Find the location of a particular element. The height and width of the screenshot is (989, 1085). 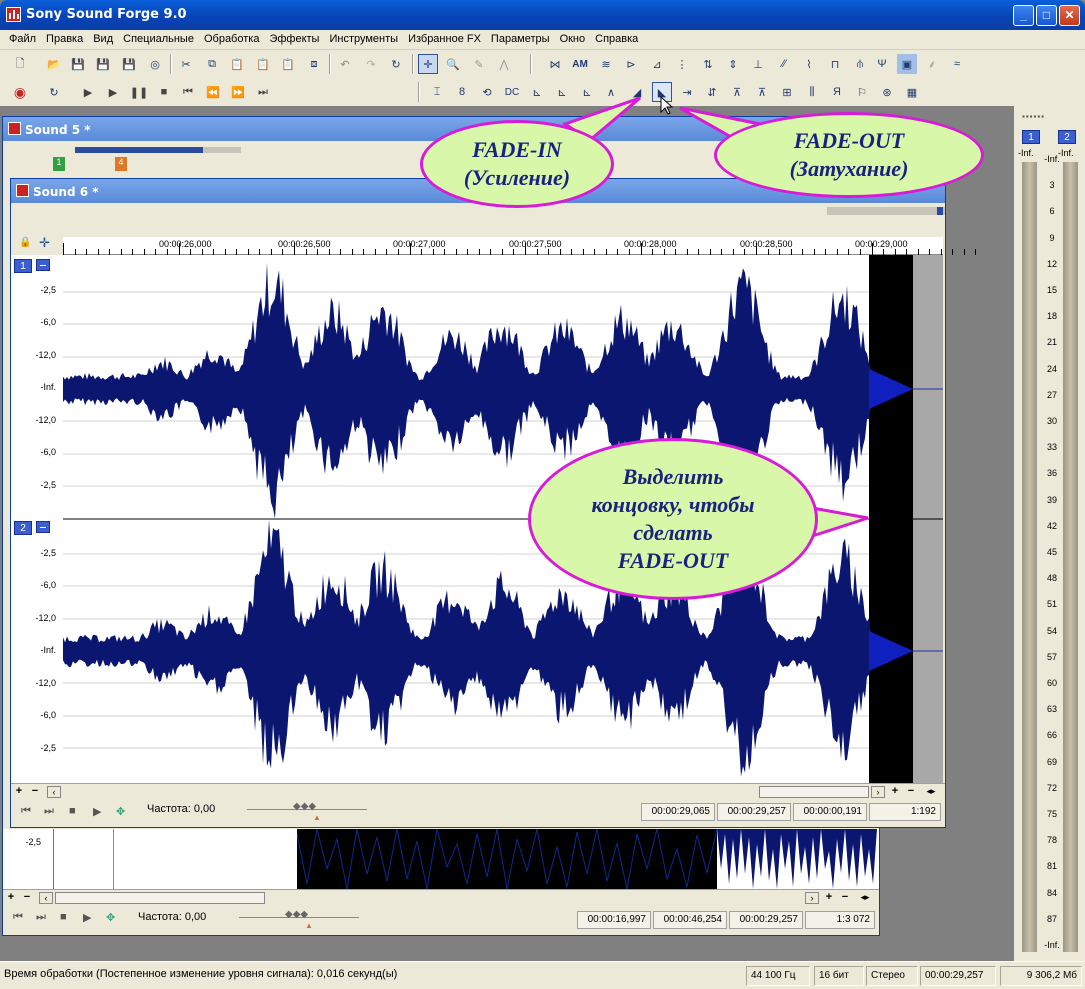

mute-icon: ⊼ is located at coordinates (737, 92).